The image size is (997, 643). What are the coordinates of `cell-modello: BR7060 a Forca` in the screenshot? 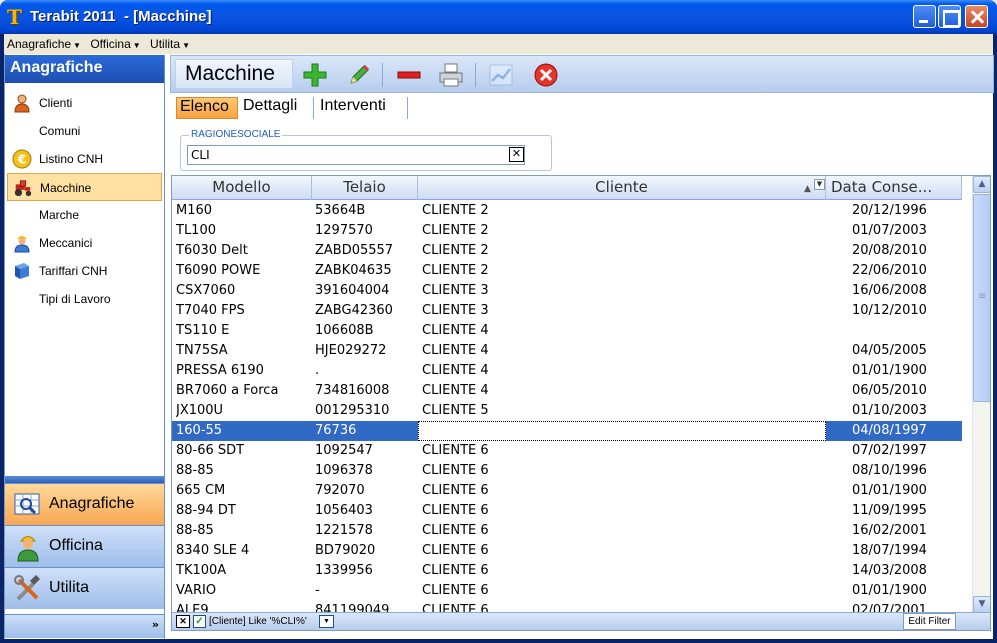 It's located at (227, 390).